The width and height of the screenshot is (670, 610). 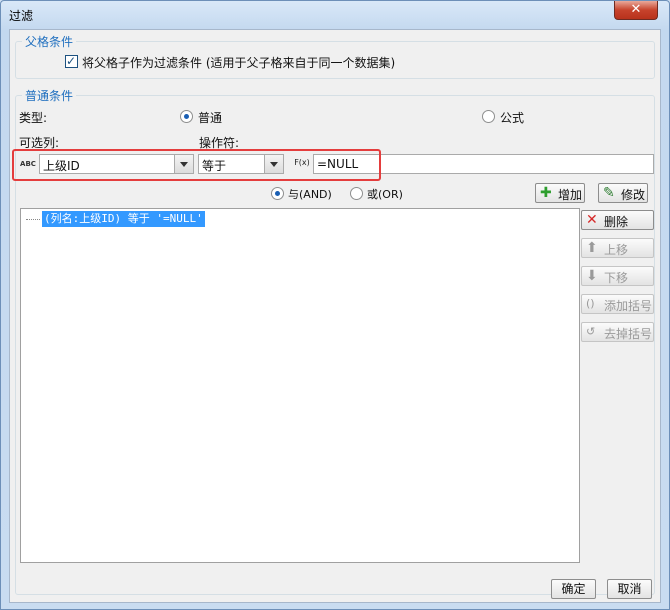 I want to click on title-bar: 过滤 ✕, so click(x=335, y=14).